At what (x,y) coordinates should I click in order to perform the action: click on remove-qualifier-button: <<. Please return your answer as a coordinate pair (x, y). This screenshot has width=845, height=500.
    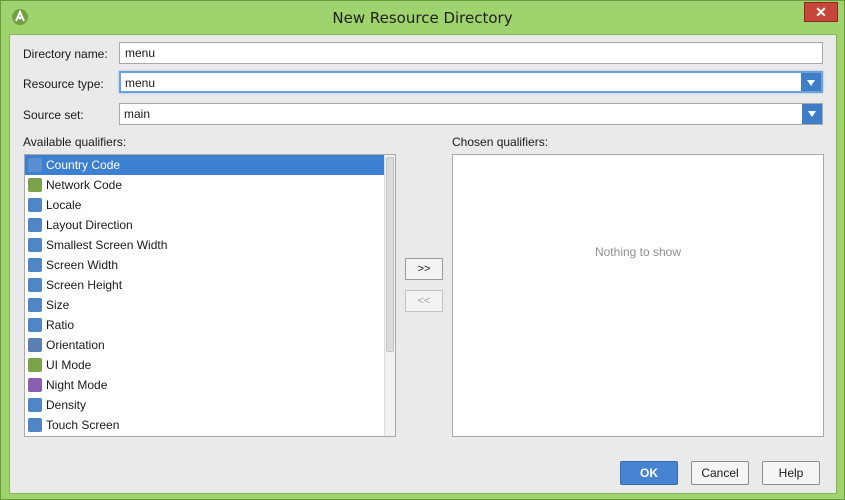
    Looking at the image, I should click on (424, 301).